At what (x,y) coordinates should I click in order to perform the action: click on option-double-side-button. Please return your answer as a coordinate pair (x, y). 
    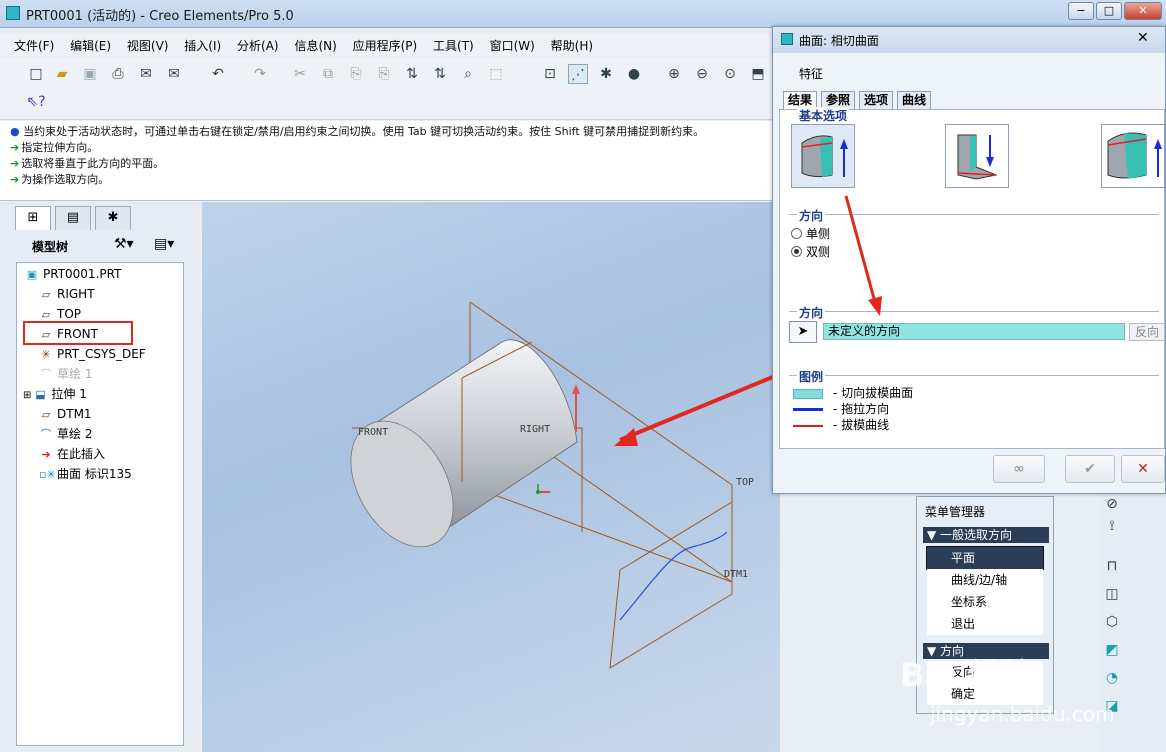
    Looking at the image, I should click on (1133, 156).